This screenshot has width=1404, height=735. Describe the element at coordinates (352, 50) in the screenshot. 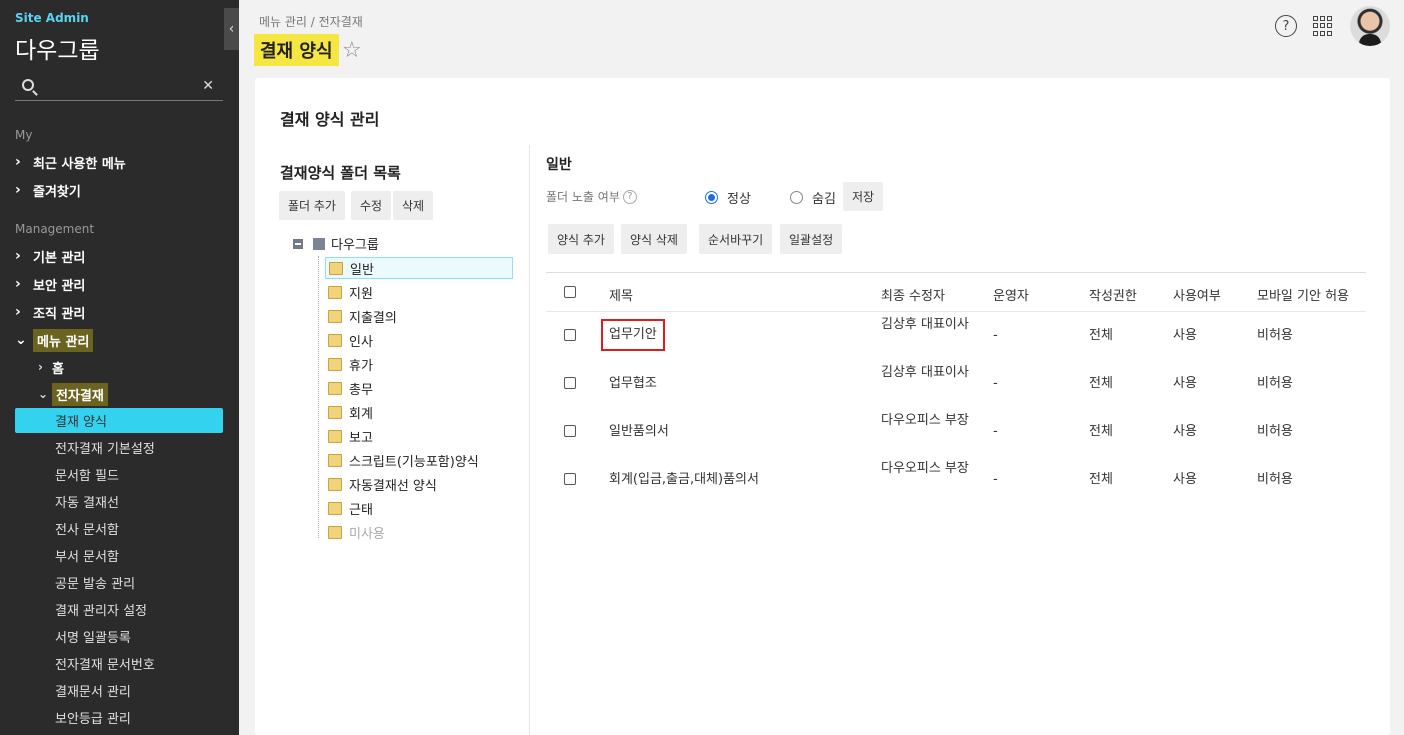

I see `star-icon: ☆` at that location.